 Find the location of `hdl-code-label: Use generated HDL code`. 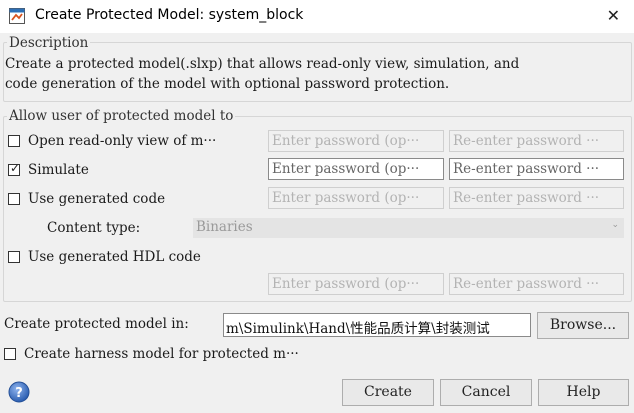

hdl-code-label: Use generated HDL code is located at coordinates (114, 257).